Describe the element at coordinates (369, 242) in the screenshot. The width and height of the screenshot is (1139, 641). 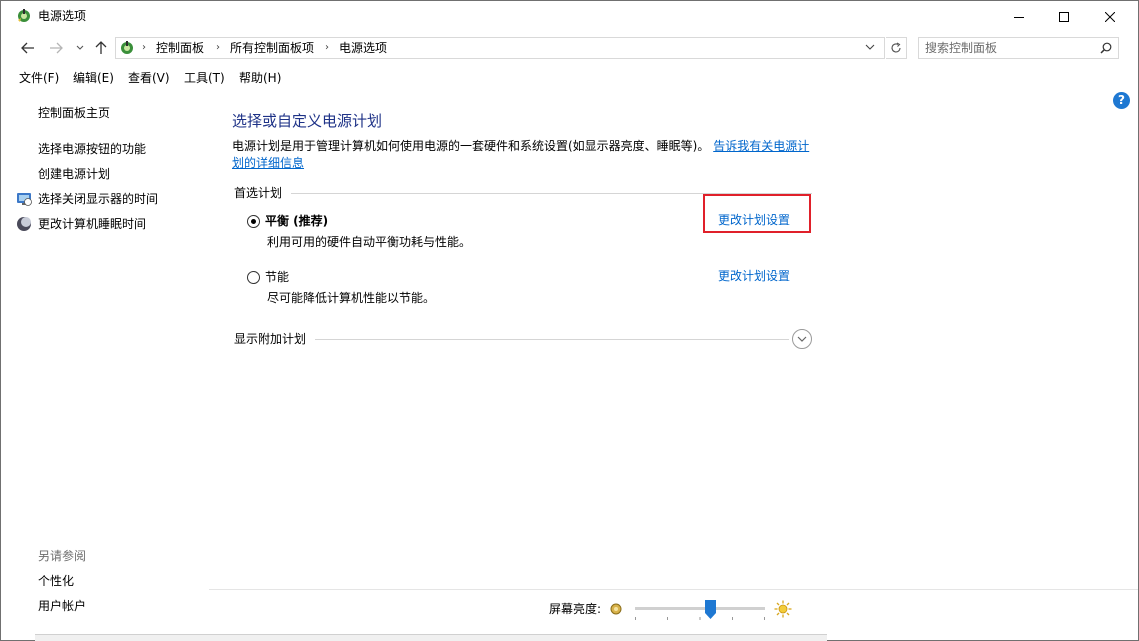
I see `plan-balanced-description: 利用可用的硬件自动平衡功耗与性能。` at that location.